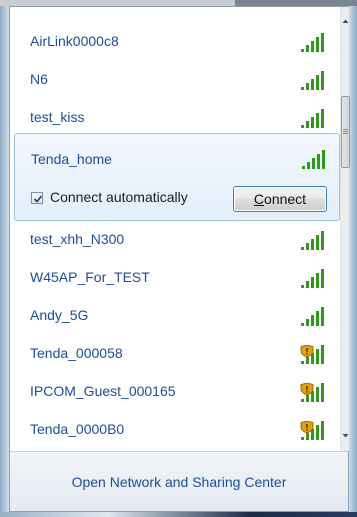  I want to click on network-row: W45AP_For_TEST, so click(175, 278).